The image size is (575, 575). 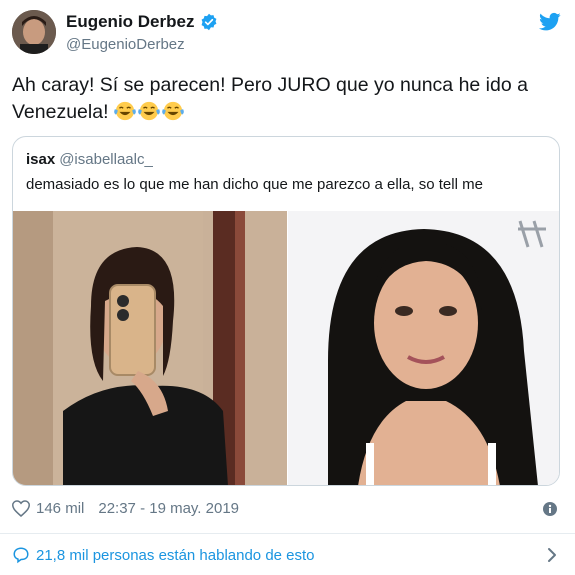 I want to click on tweet-timestamp: 22:37 - 19 may. 2019, so click(x=168, y=508).